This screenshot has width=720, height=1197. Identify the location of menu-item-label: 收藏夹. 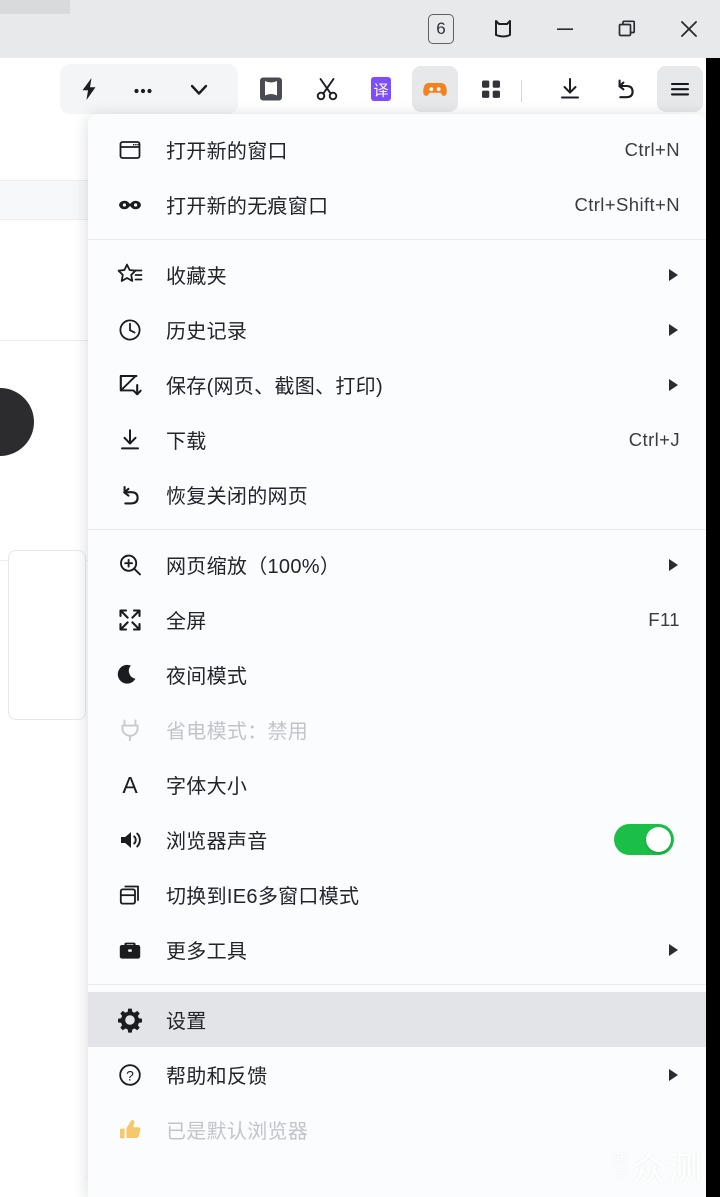
(196, 277).